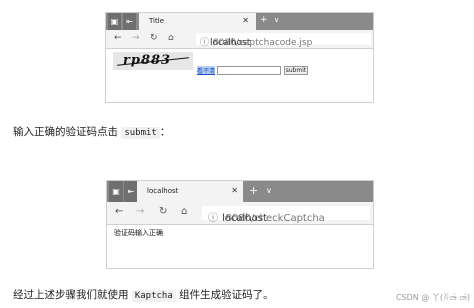 The width and height of the screenshot is (474, 308). What do you see at coordinates (92, 132) in the screenshot?
I see `caption-1: 输入正确的验证码点击 submit：` at bounding box center [92, 132].